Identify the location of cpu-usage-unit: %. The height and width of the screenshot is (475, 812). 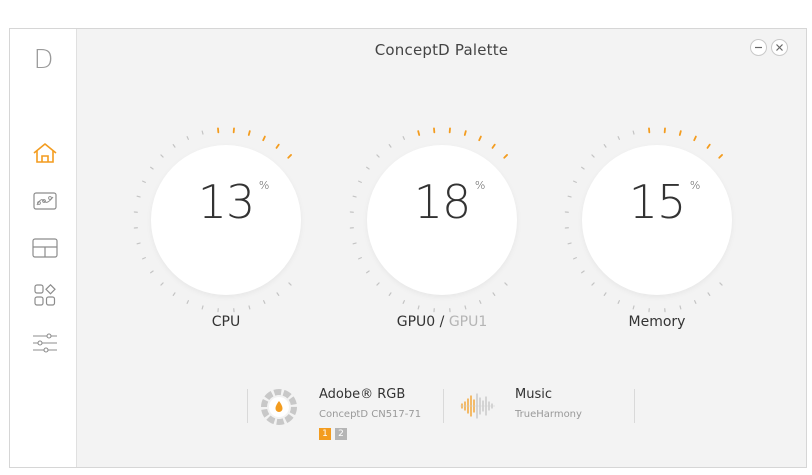
(264, 185).